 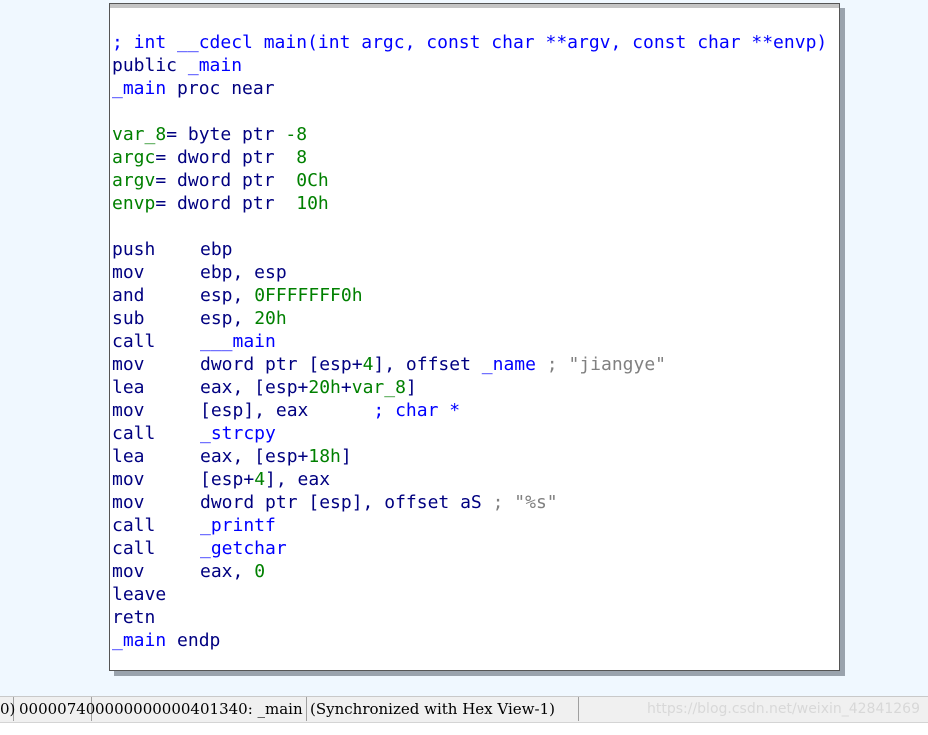 I want to click on instruction-line: retn, so click(x=469, y=617).